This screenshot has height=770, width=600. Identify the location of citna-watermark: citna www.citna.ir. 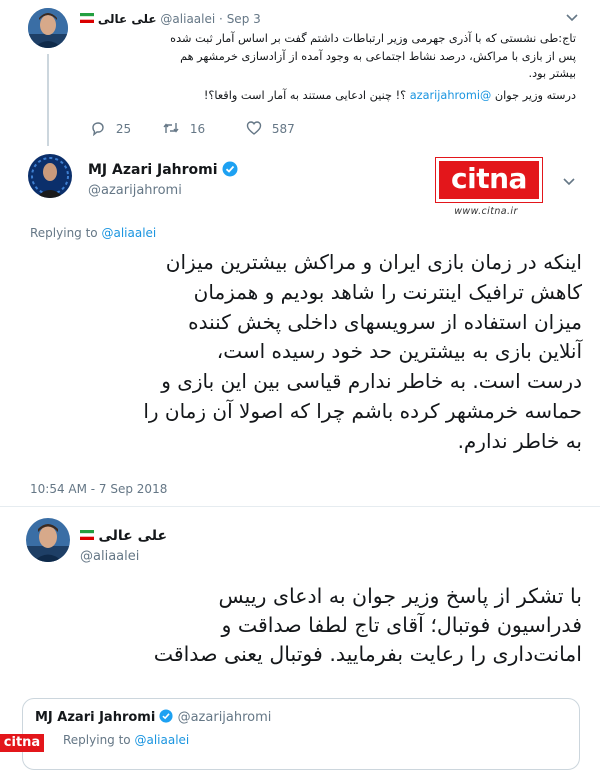
(489, 187).